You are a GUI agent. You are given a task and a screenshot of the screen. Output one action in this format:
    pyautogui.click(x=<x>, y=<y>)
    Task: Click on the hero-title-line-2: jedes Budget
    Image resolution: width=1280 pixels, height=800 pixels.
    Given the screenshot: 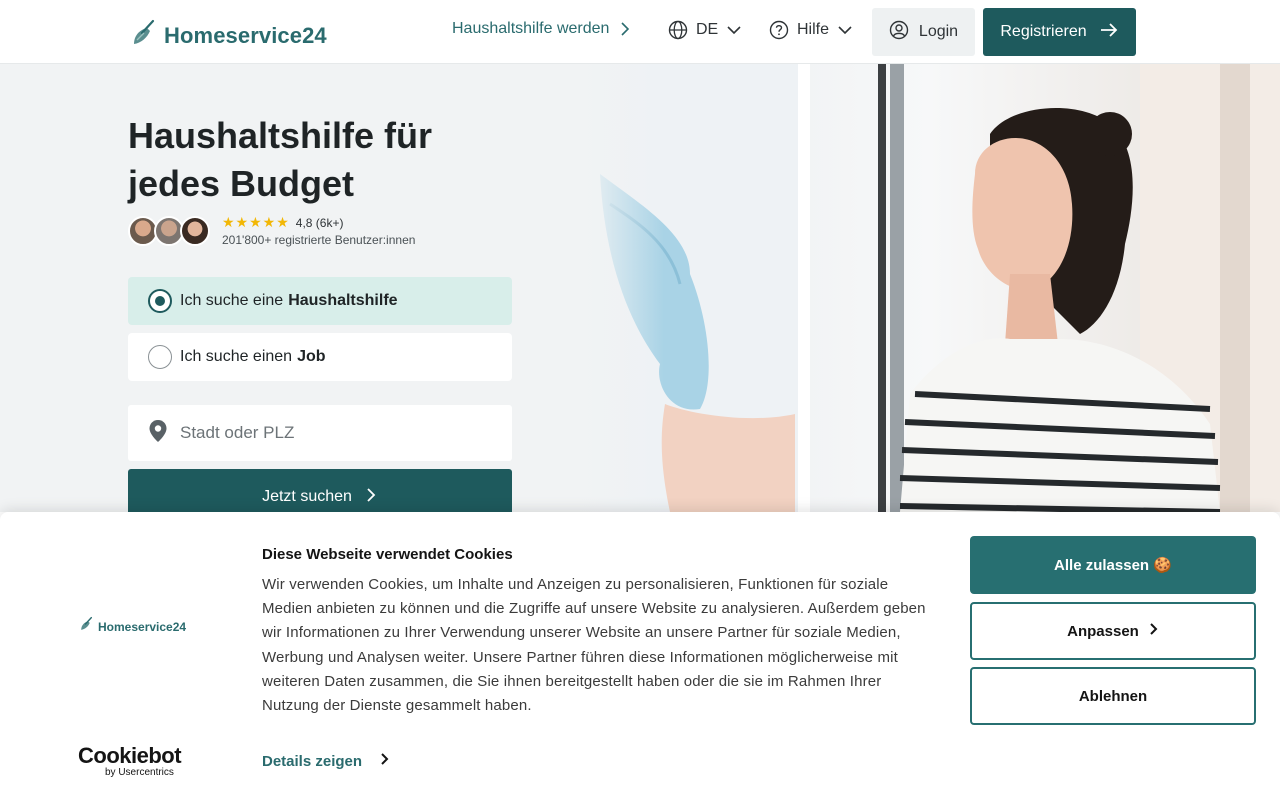 What is the action you would take?
    pyautogui.click(x=241, y=183)
    